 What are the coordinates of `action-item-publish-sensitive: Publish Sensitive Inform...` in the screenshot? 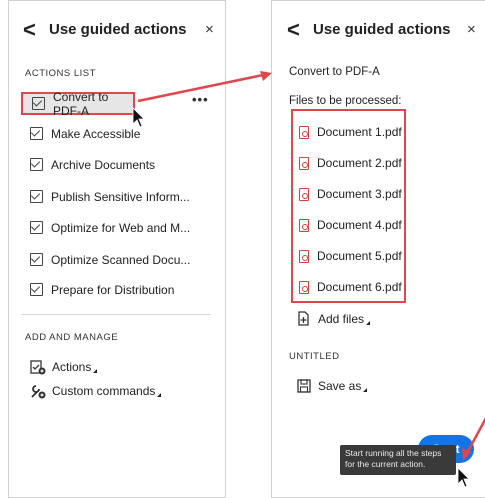 It's located at (109, 196).